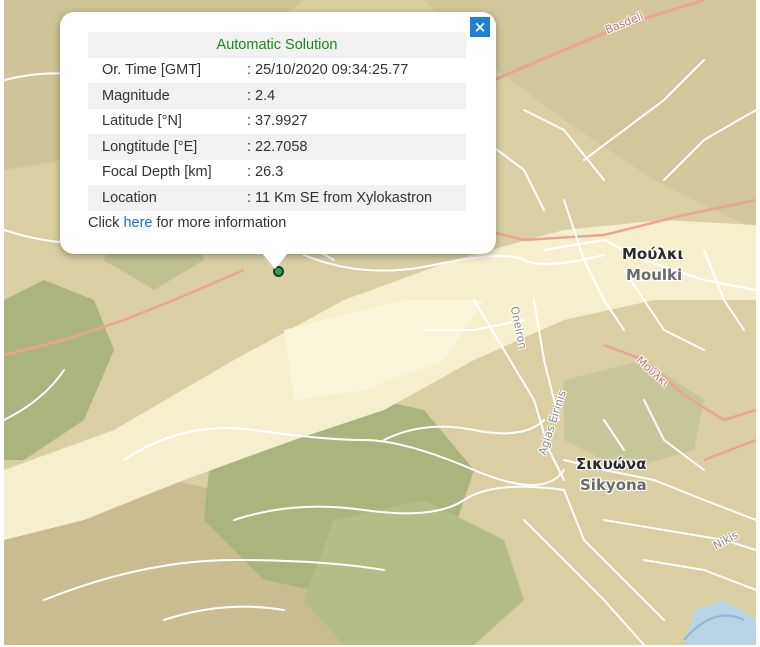  What do you see at coordinates (221, 223) in the screenshot?
I see `more-info-suffix: for more information` at bounding box center [221, 223].